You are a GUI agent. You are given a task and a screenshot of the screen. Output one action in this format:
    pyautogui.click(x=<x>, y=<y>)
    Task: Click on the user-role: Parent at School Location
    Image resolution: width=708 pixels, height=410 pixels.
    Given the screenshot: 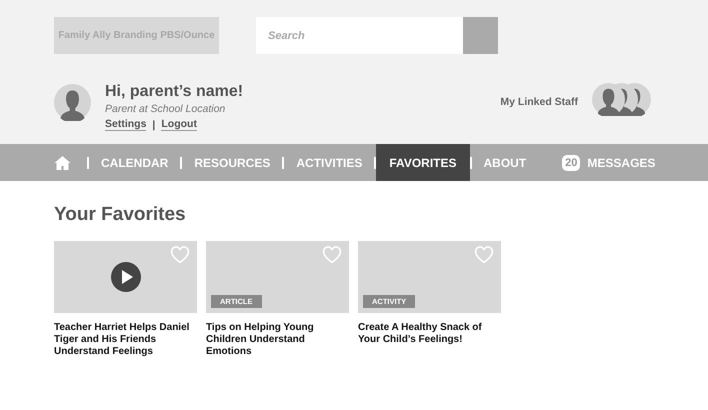 What is the action you would take?
    pyautogui.click(x=165, y=109)
    